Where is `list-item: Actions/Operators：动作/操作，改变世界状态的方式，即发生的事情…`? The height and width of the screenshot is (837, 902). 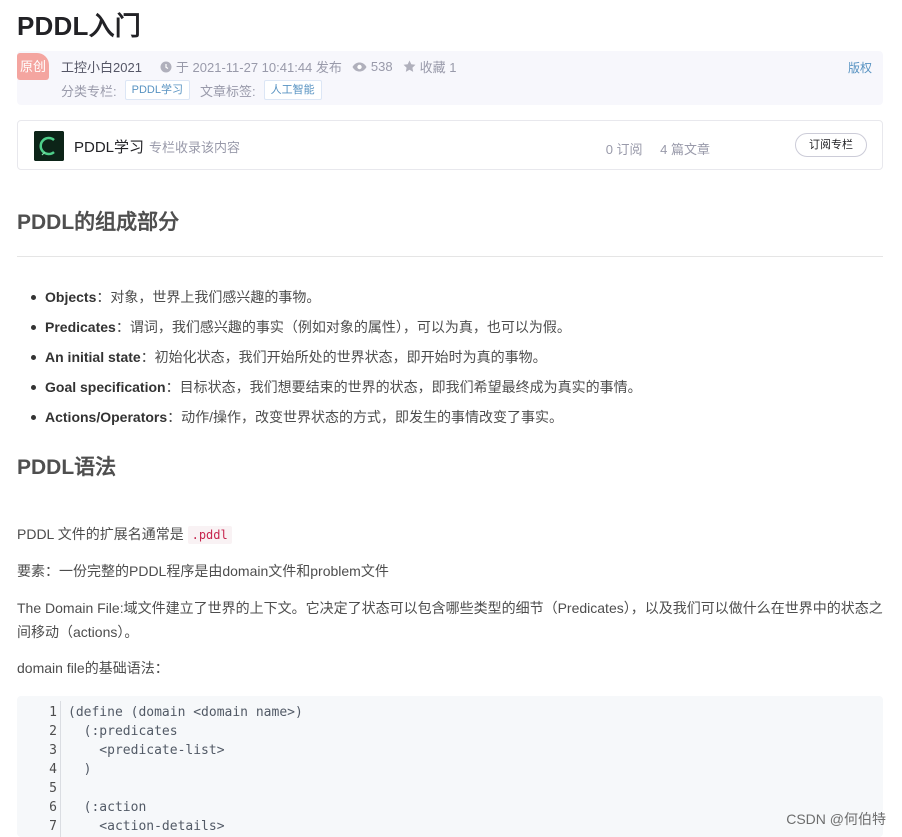
list-item: Actions/Operators：动作/操作，改变世界状态的方式，即发生的事情… is located at coordinates (329, 423).